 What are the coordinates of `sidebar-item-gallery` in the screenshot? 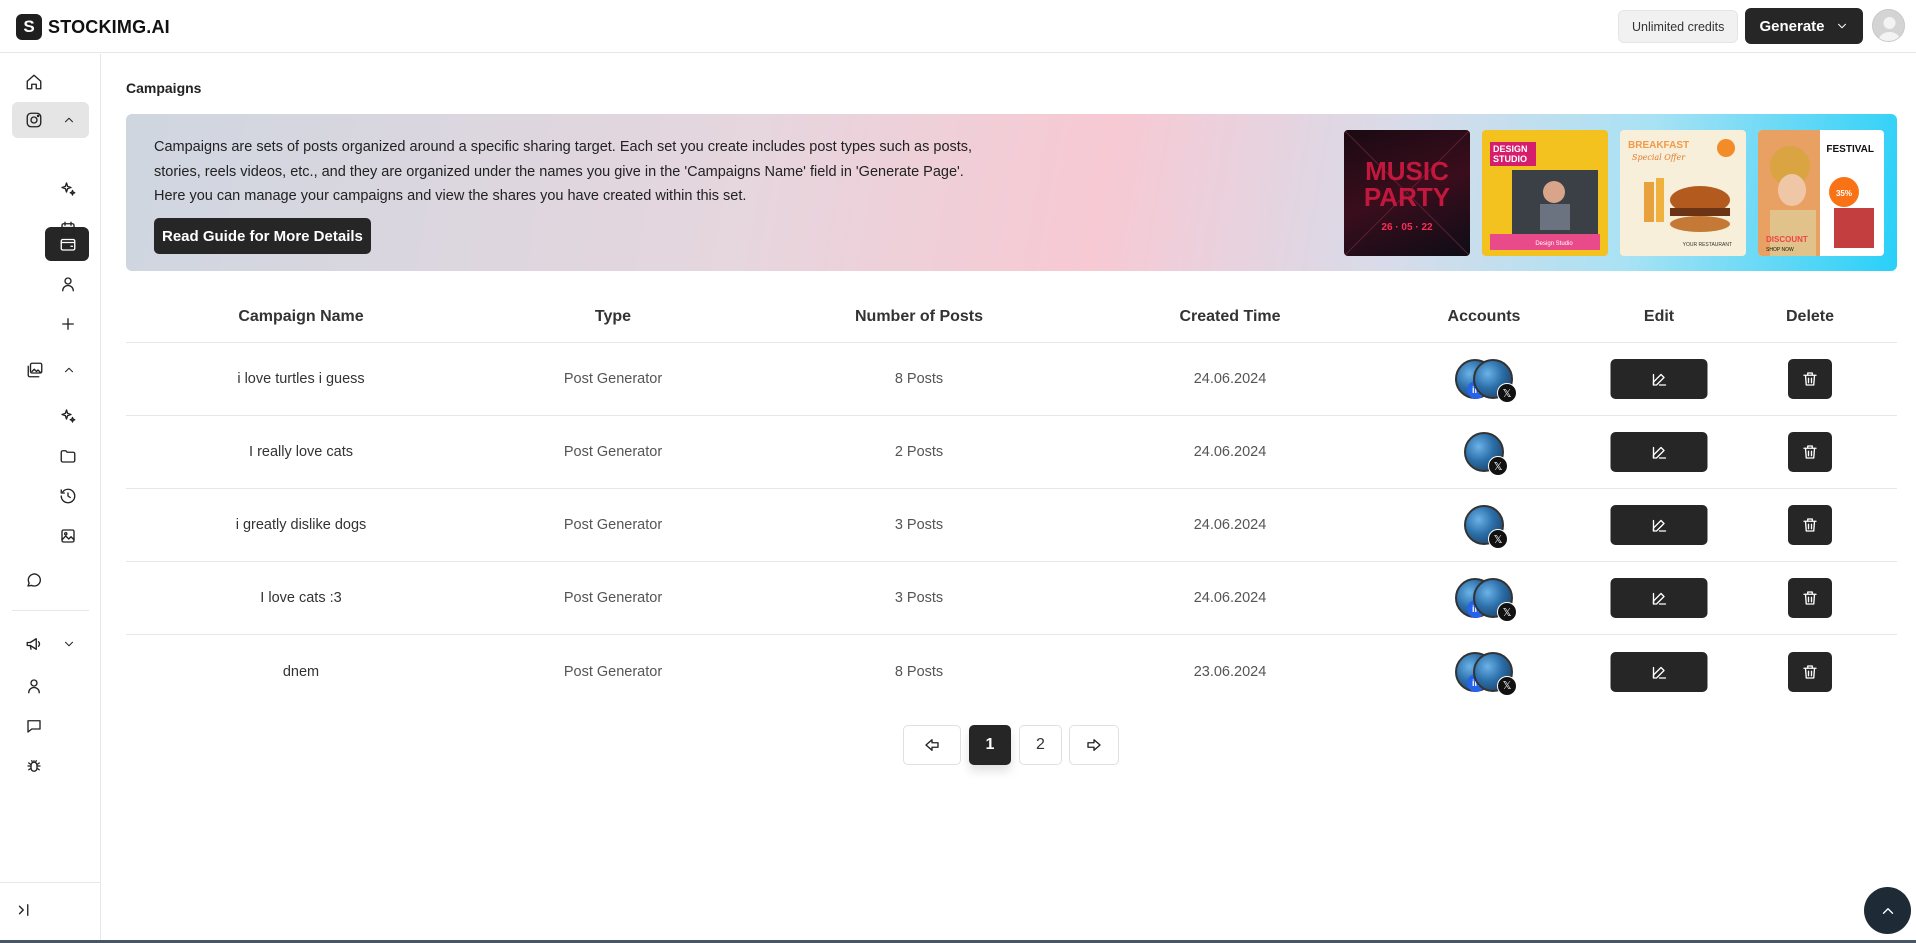 It's located at (68, 536).